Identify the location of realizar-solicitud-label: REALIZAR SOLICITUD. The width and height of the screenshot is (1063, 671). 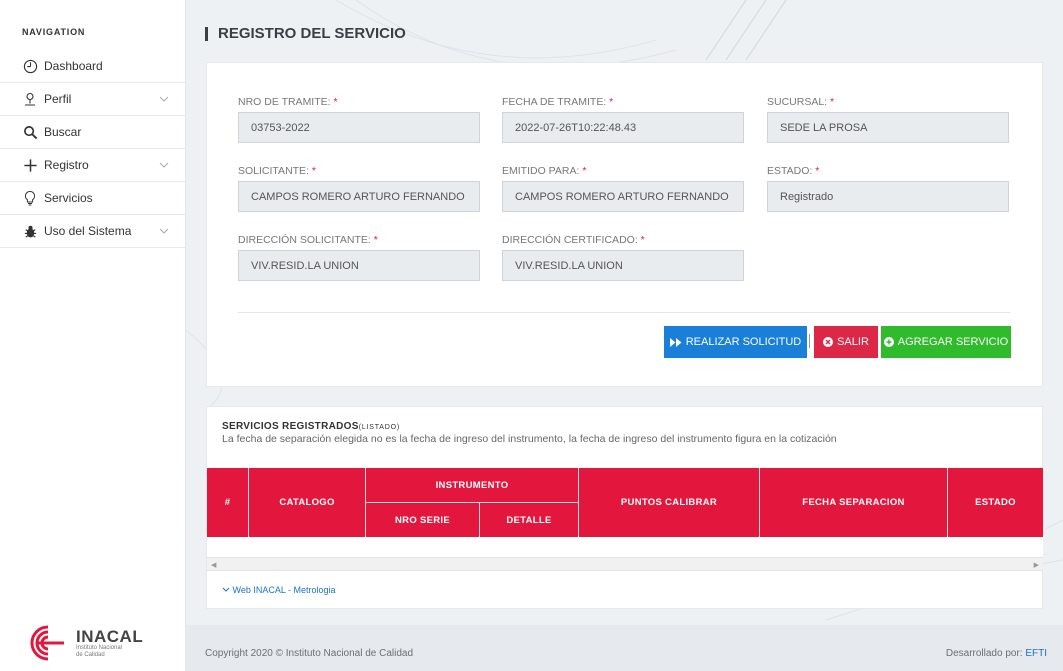
(743, 342).